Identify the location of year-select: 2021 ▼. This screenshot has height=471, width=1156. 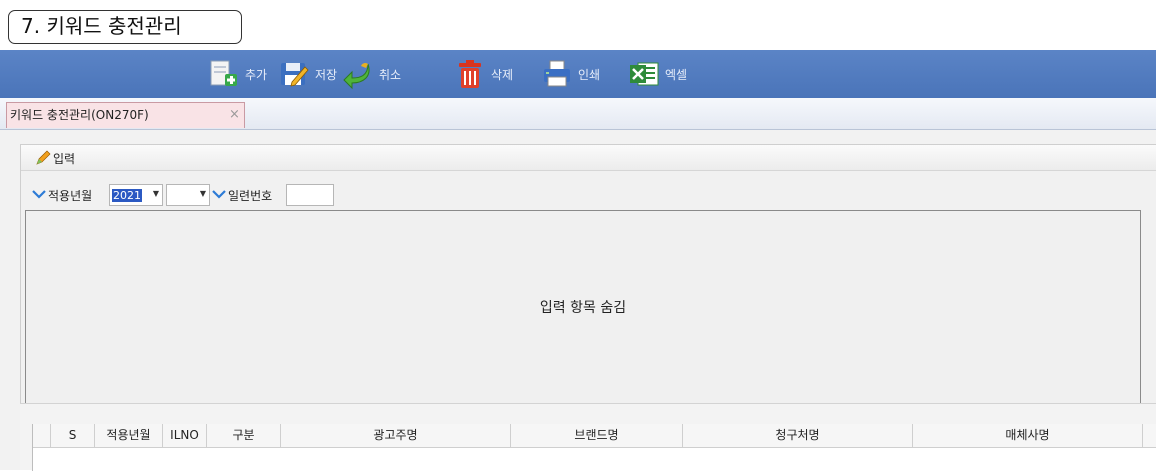
(136, 195).